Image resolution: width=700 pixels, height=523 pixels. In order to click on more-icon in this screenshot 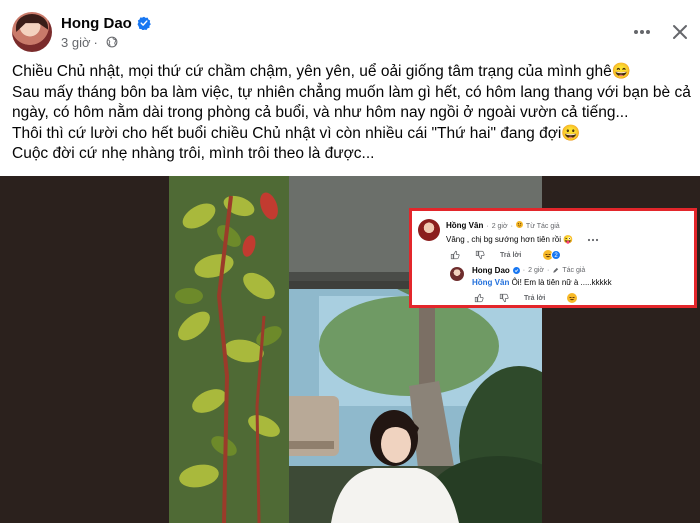, I will do `click(642, 32)`.